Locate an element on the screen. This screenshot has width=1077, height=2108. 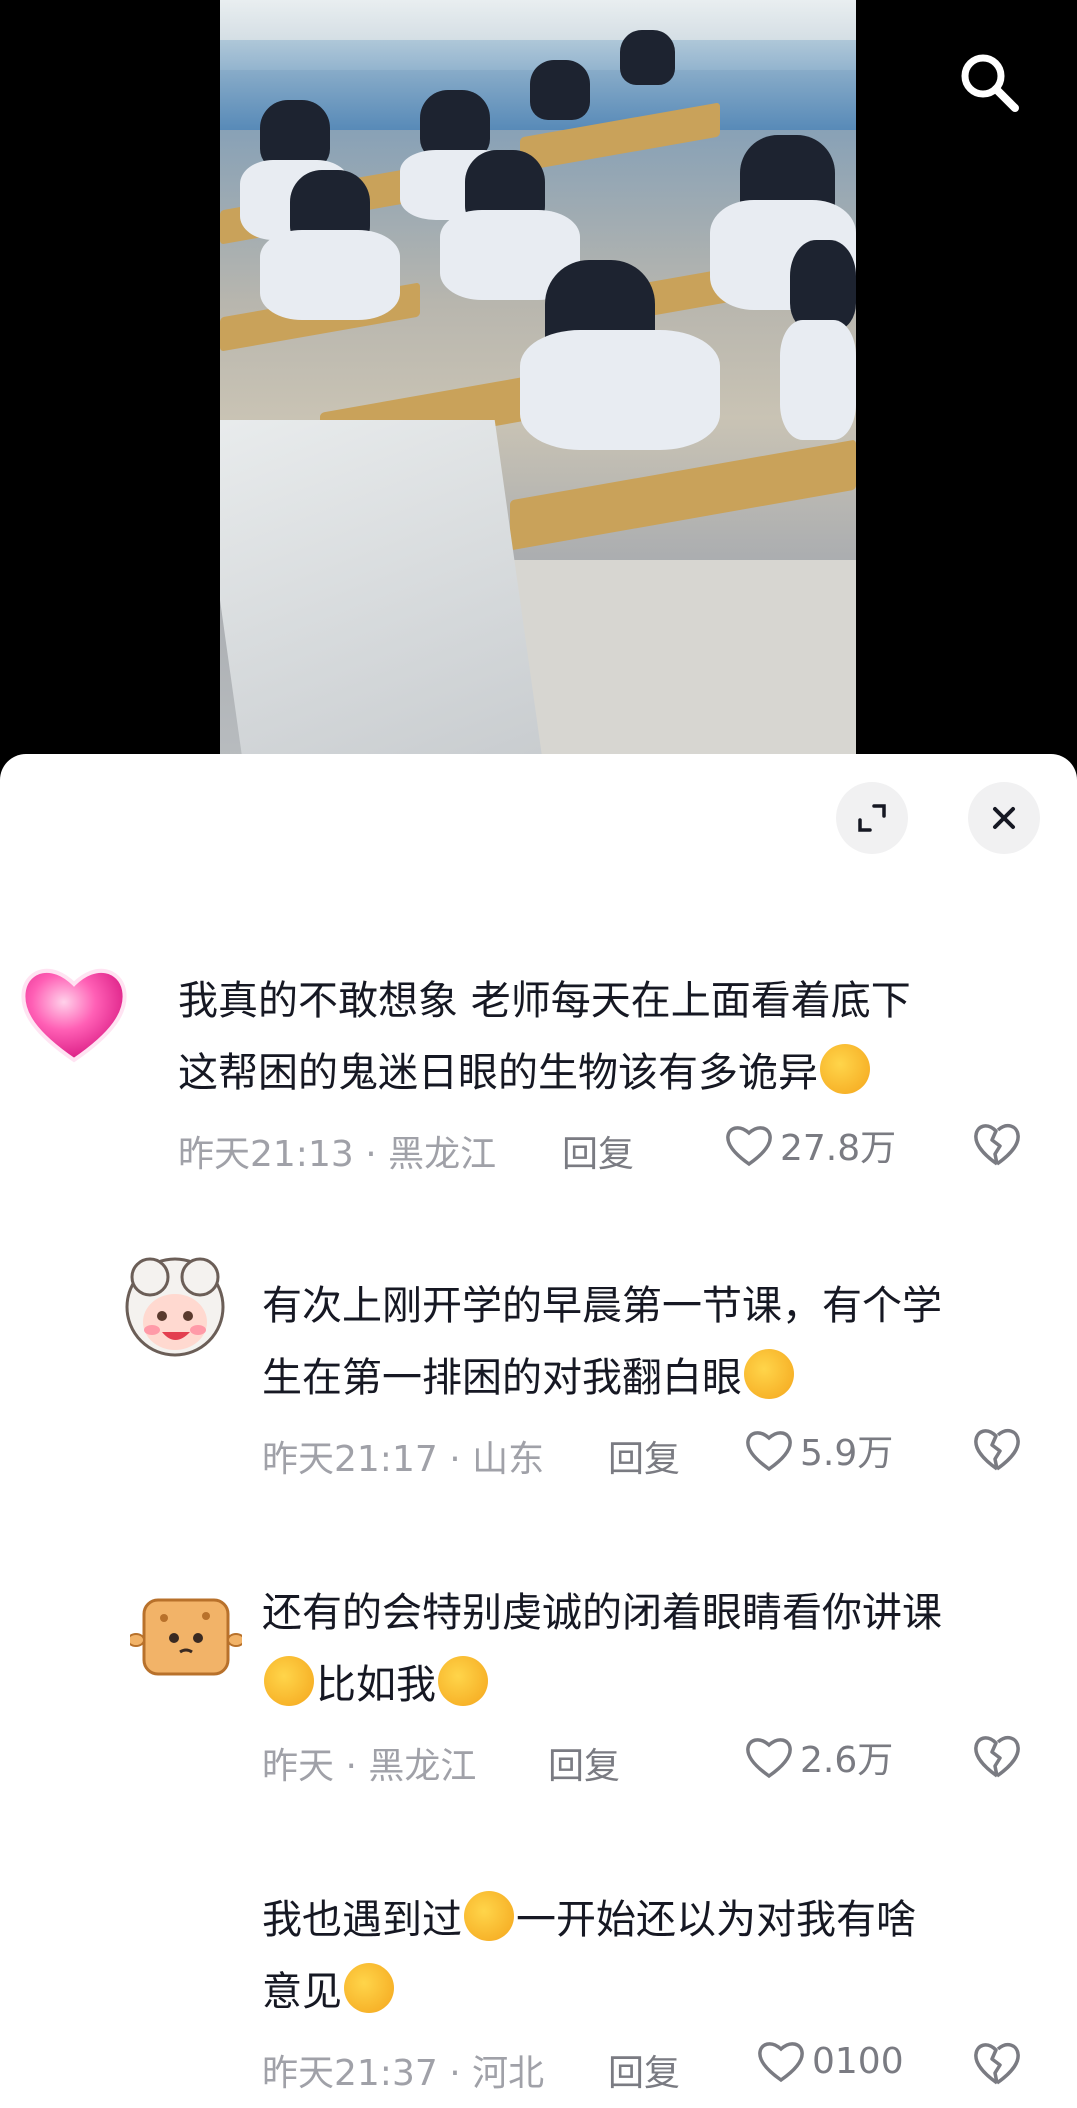
comment-meta: 昨天21:37 · 河北 is located at coordinates (403, 2070).